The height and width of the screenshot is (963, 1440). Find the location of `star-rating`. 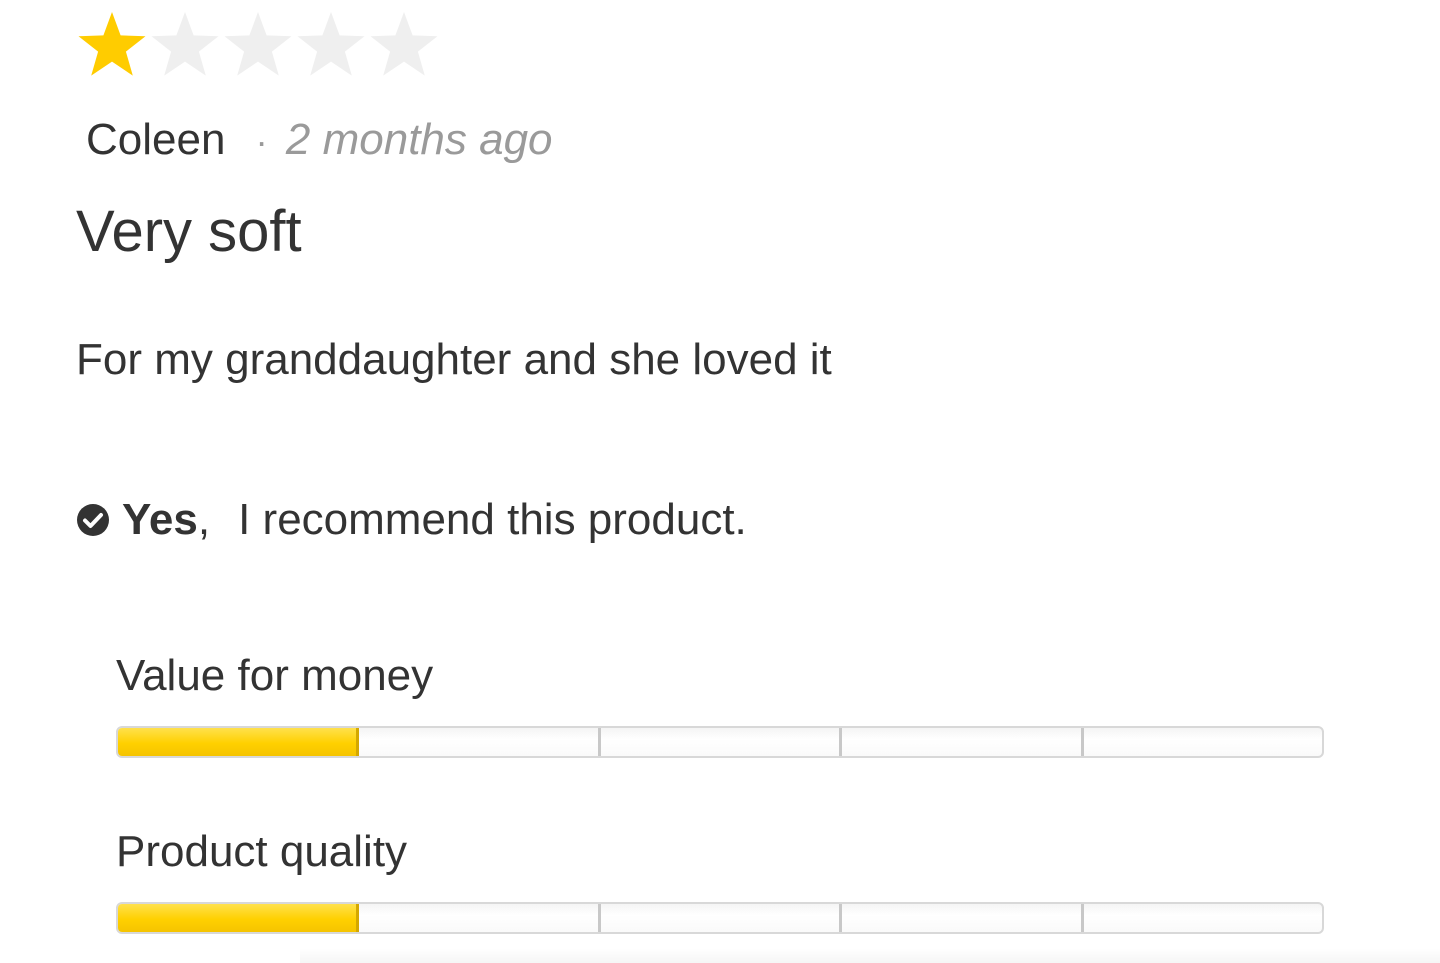

star-rating is located at coordinates (258, 44).